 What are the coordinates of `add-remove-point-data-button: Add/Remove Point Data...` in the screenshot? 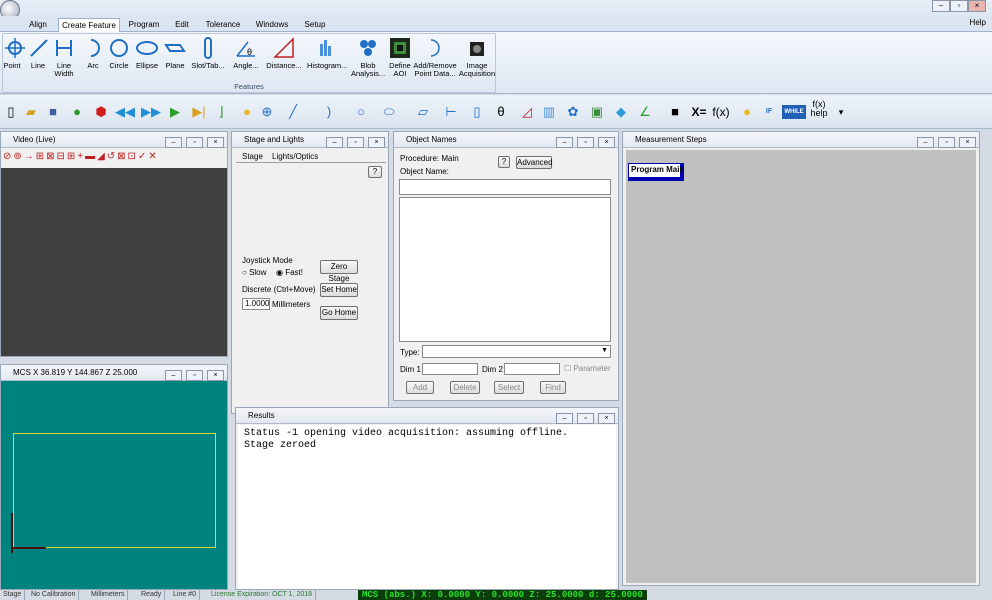 It's located at (435, 57).